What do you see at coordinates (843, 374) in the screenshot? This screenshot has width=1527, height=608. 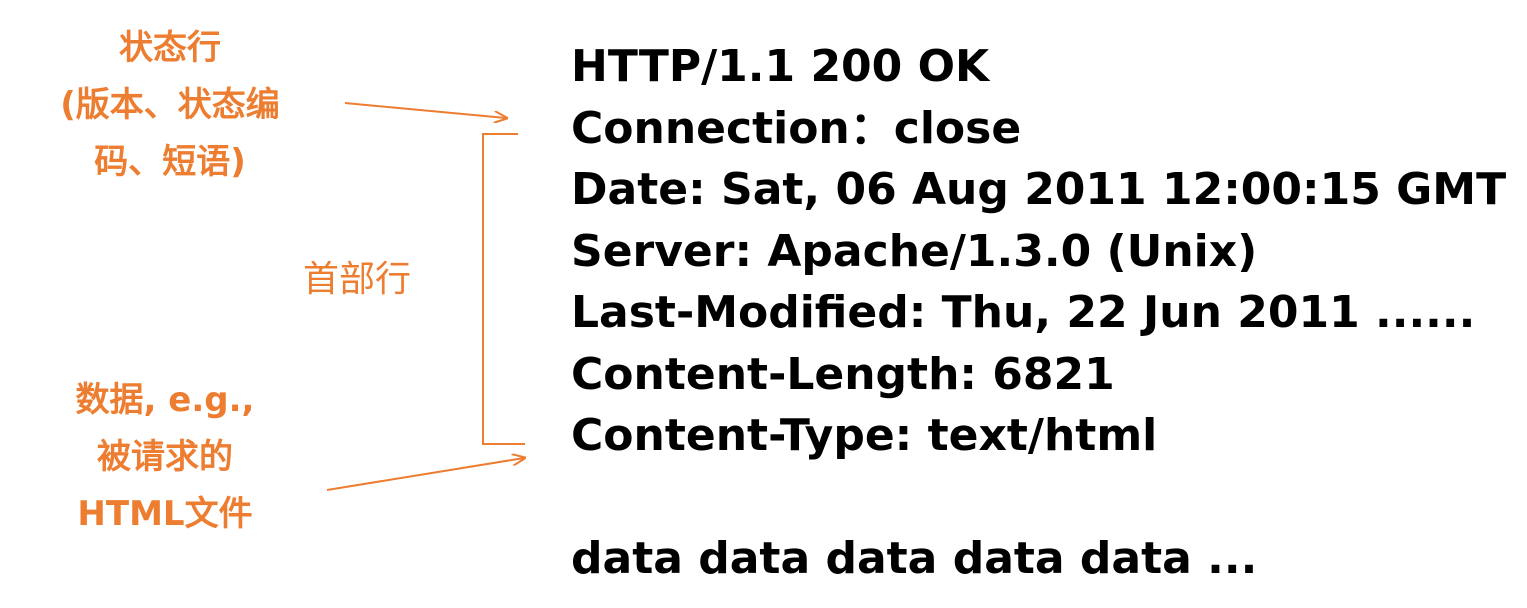 I see `header-line: Content-Length: 6821` at bounding box center [843, 374].